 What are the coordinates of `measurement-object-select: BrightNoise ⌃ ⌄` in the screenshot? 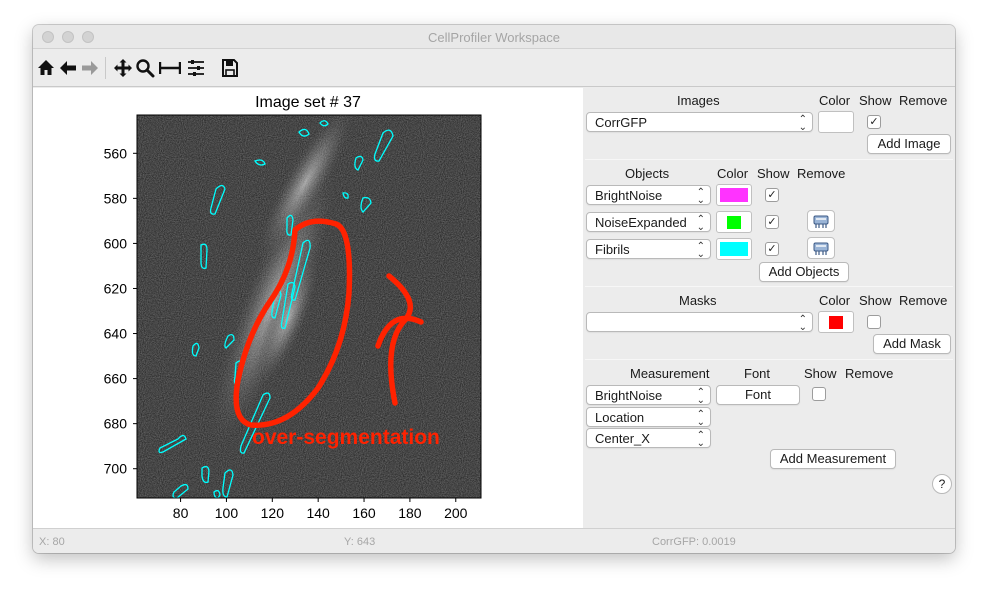 It's located at (648, 395).